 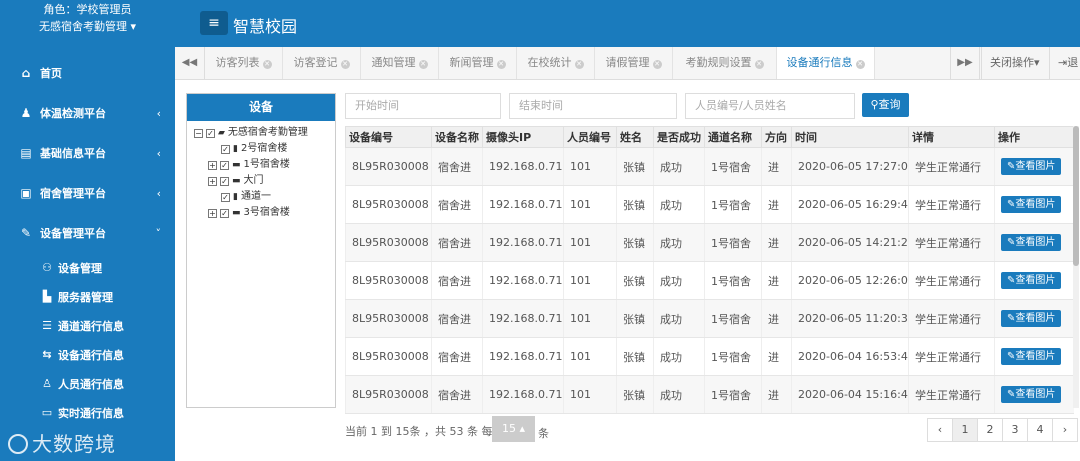 What do you see at coordinates (1040, 430) in the screenshot?
I see `page-button-4: 4` at bounding box center [1040, 430].